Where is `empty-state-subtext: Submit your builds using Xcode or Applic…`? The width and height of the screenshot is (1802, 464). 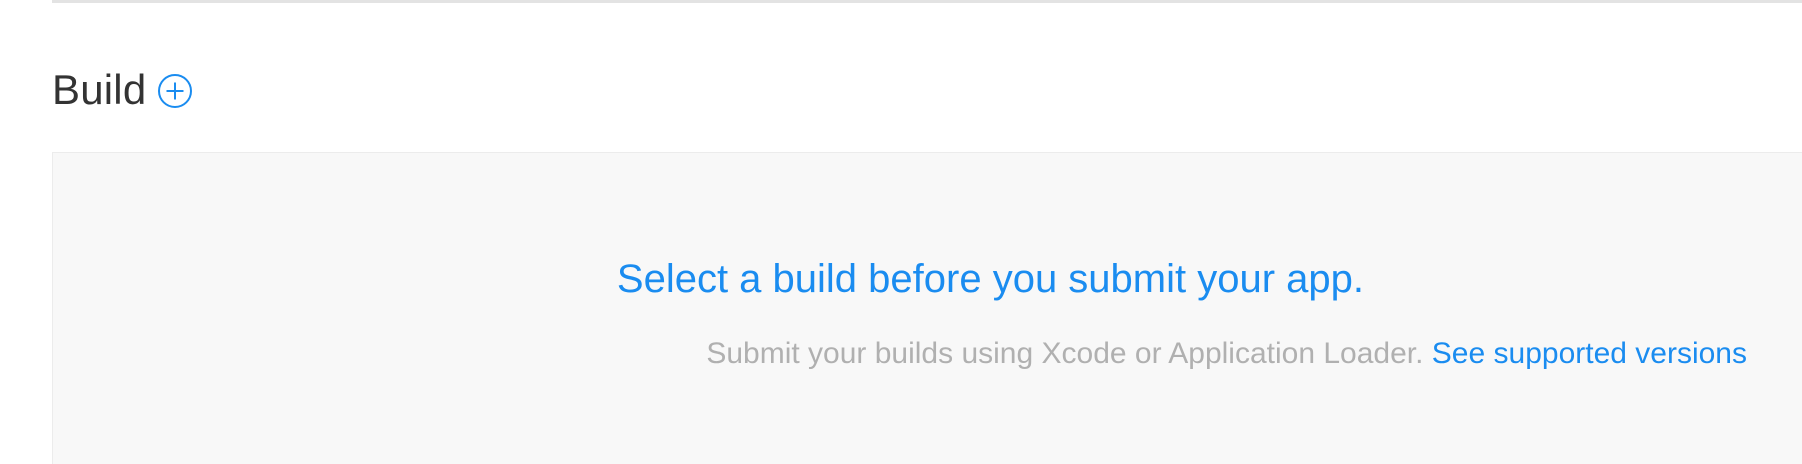
empty-state-subtext: Submit your builds using Xcode or Applic… is located at coordinates (1065, 353).